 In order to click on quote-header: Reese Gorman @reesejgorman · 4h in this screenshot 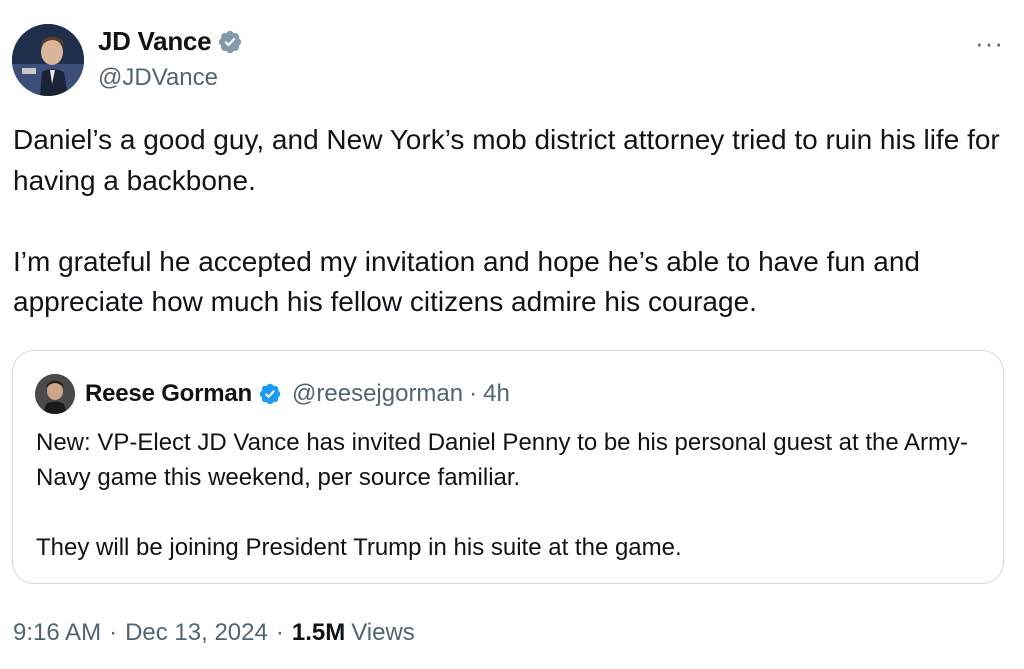, I will do `click(297, 394)`.